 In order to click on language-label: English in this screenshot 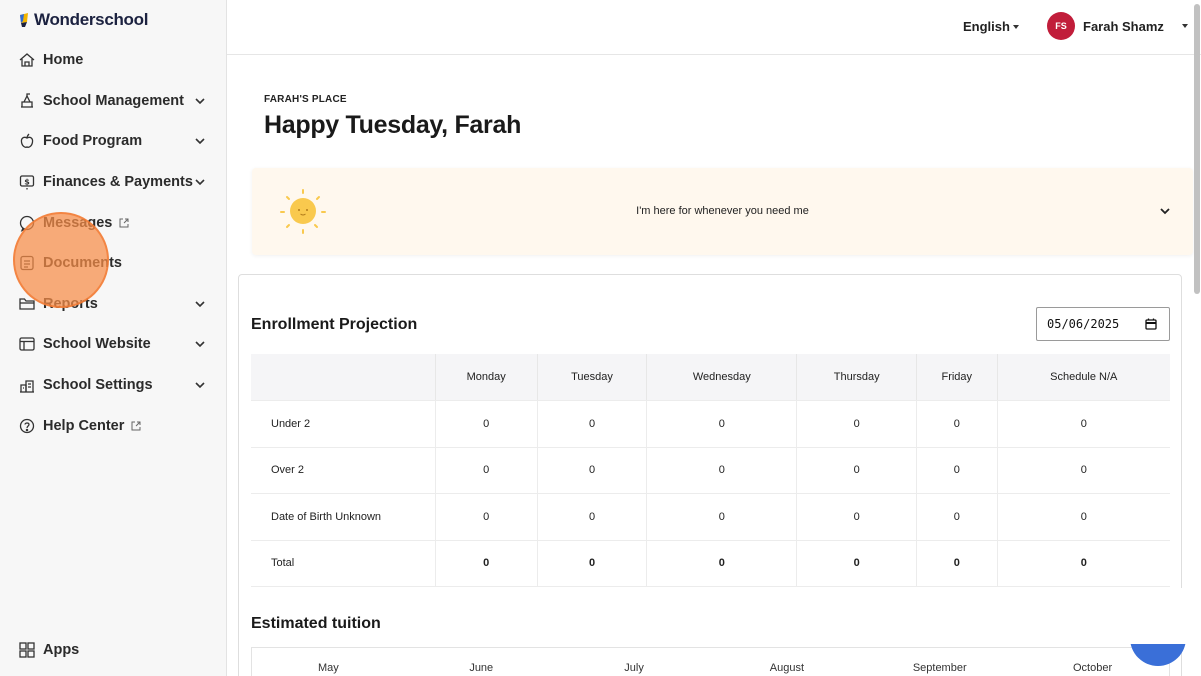, I will do `click(986, 26)`.